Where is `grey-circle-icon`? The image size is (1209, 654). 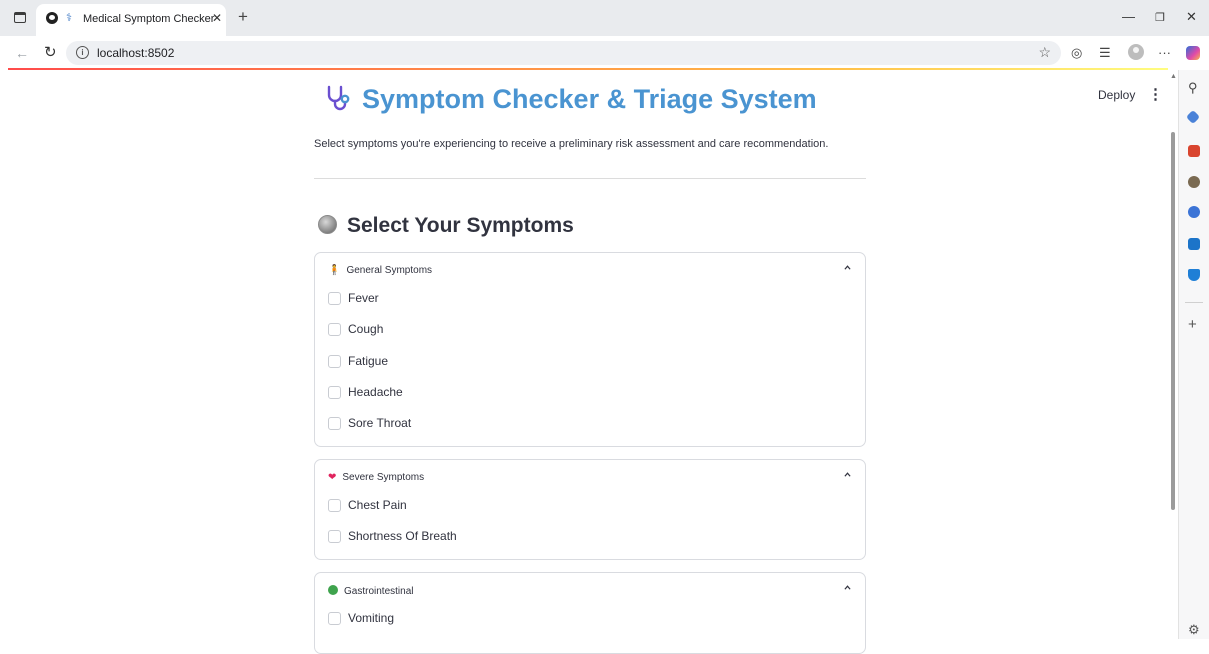
grey-circle-icon is located at coordinates (327, 224).